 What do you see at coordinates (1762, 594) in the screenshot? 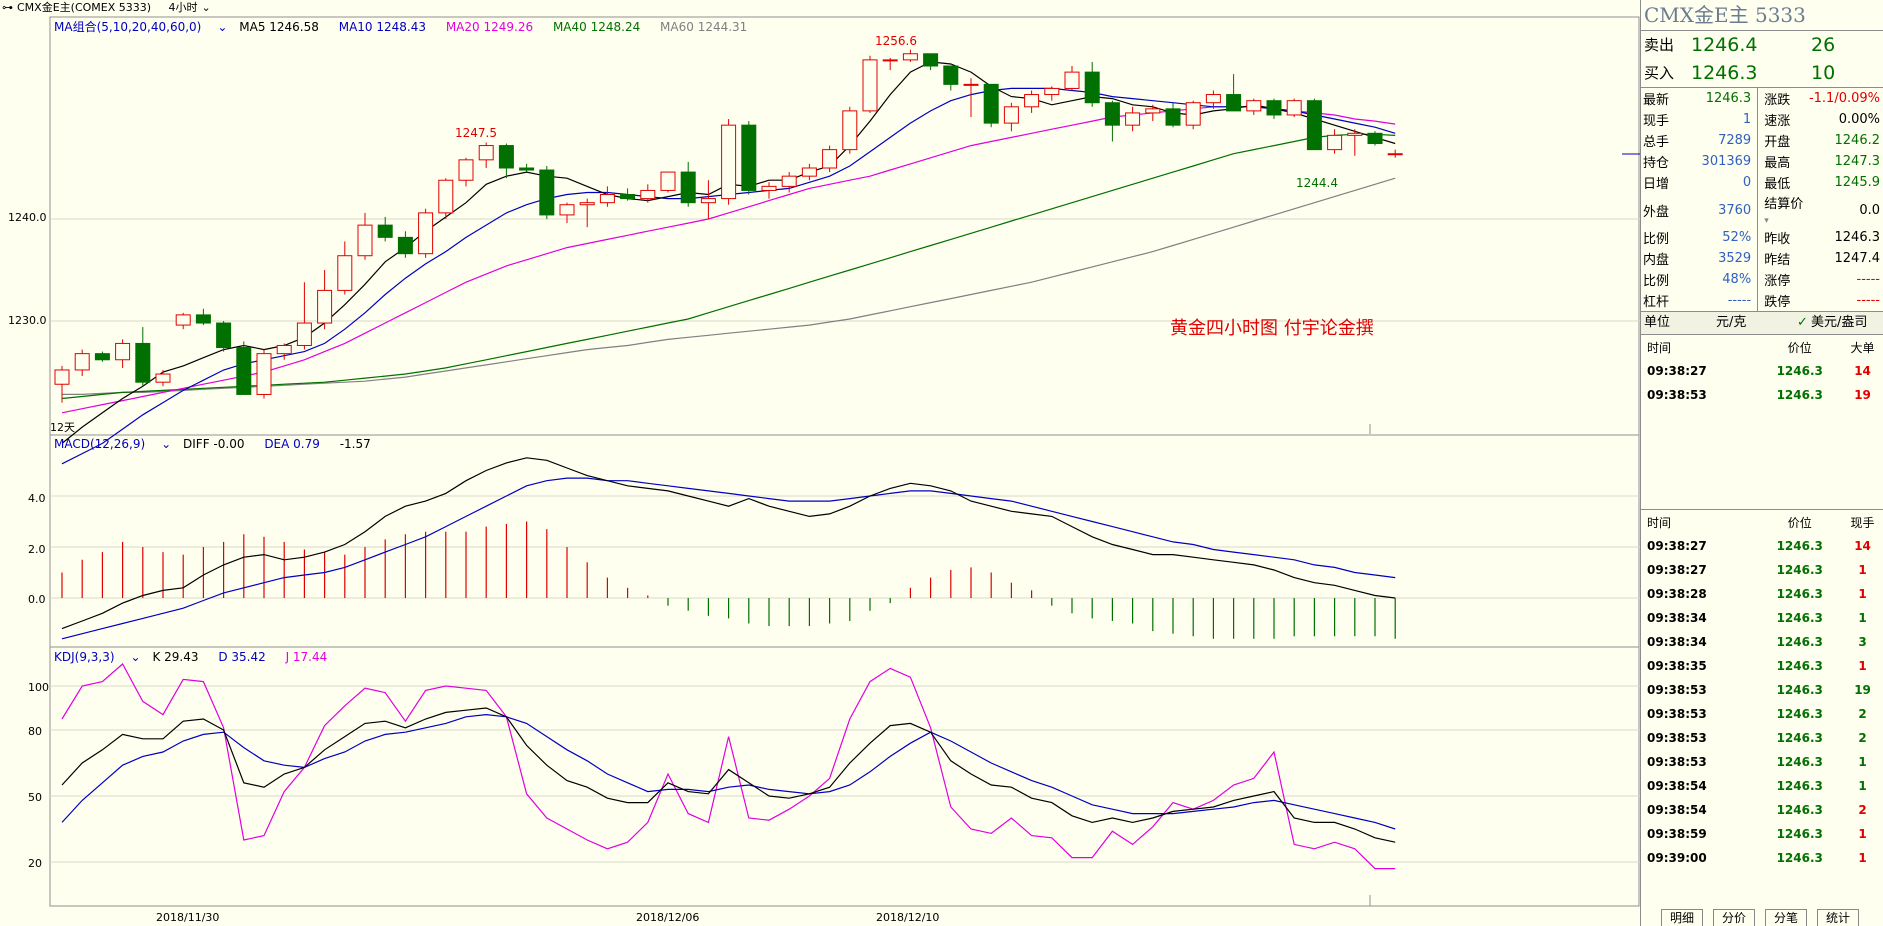
I see `tick-row: 09:38:28 1246.3 1` at bounding box center [1762, 594].